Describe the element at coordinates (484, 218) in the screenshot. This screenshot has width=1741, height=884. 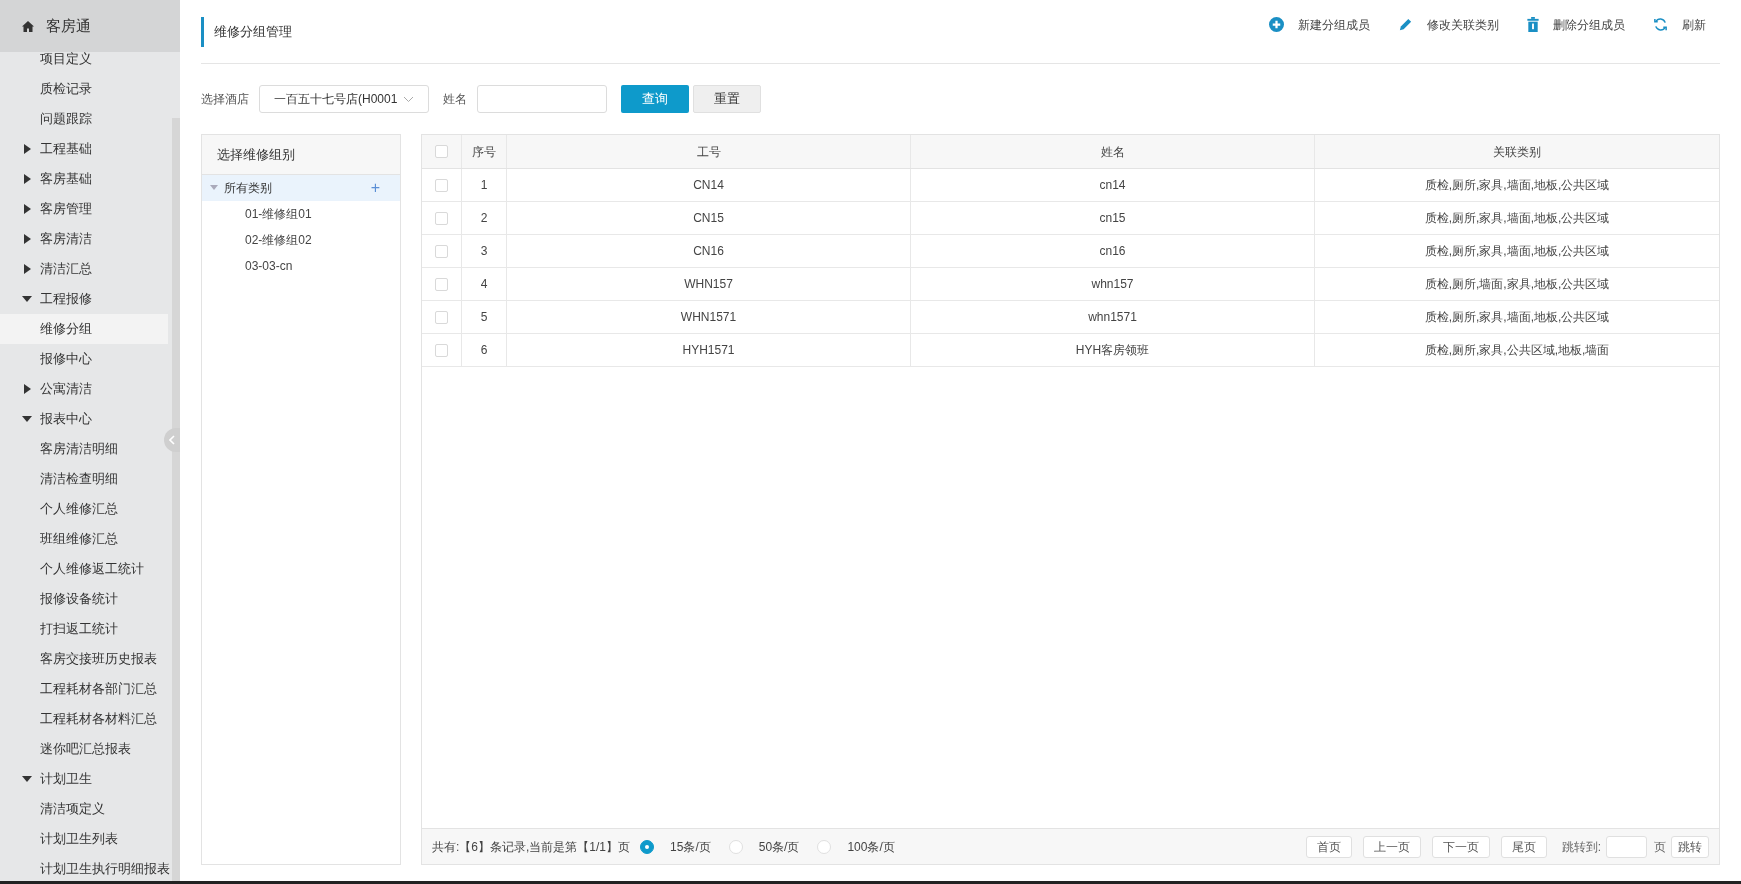
I see `table-cell: 2` at that location.